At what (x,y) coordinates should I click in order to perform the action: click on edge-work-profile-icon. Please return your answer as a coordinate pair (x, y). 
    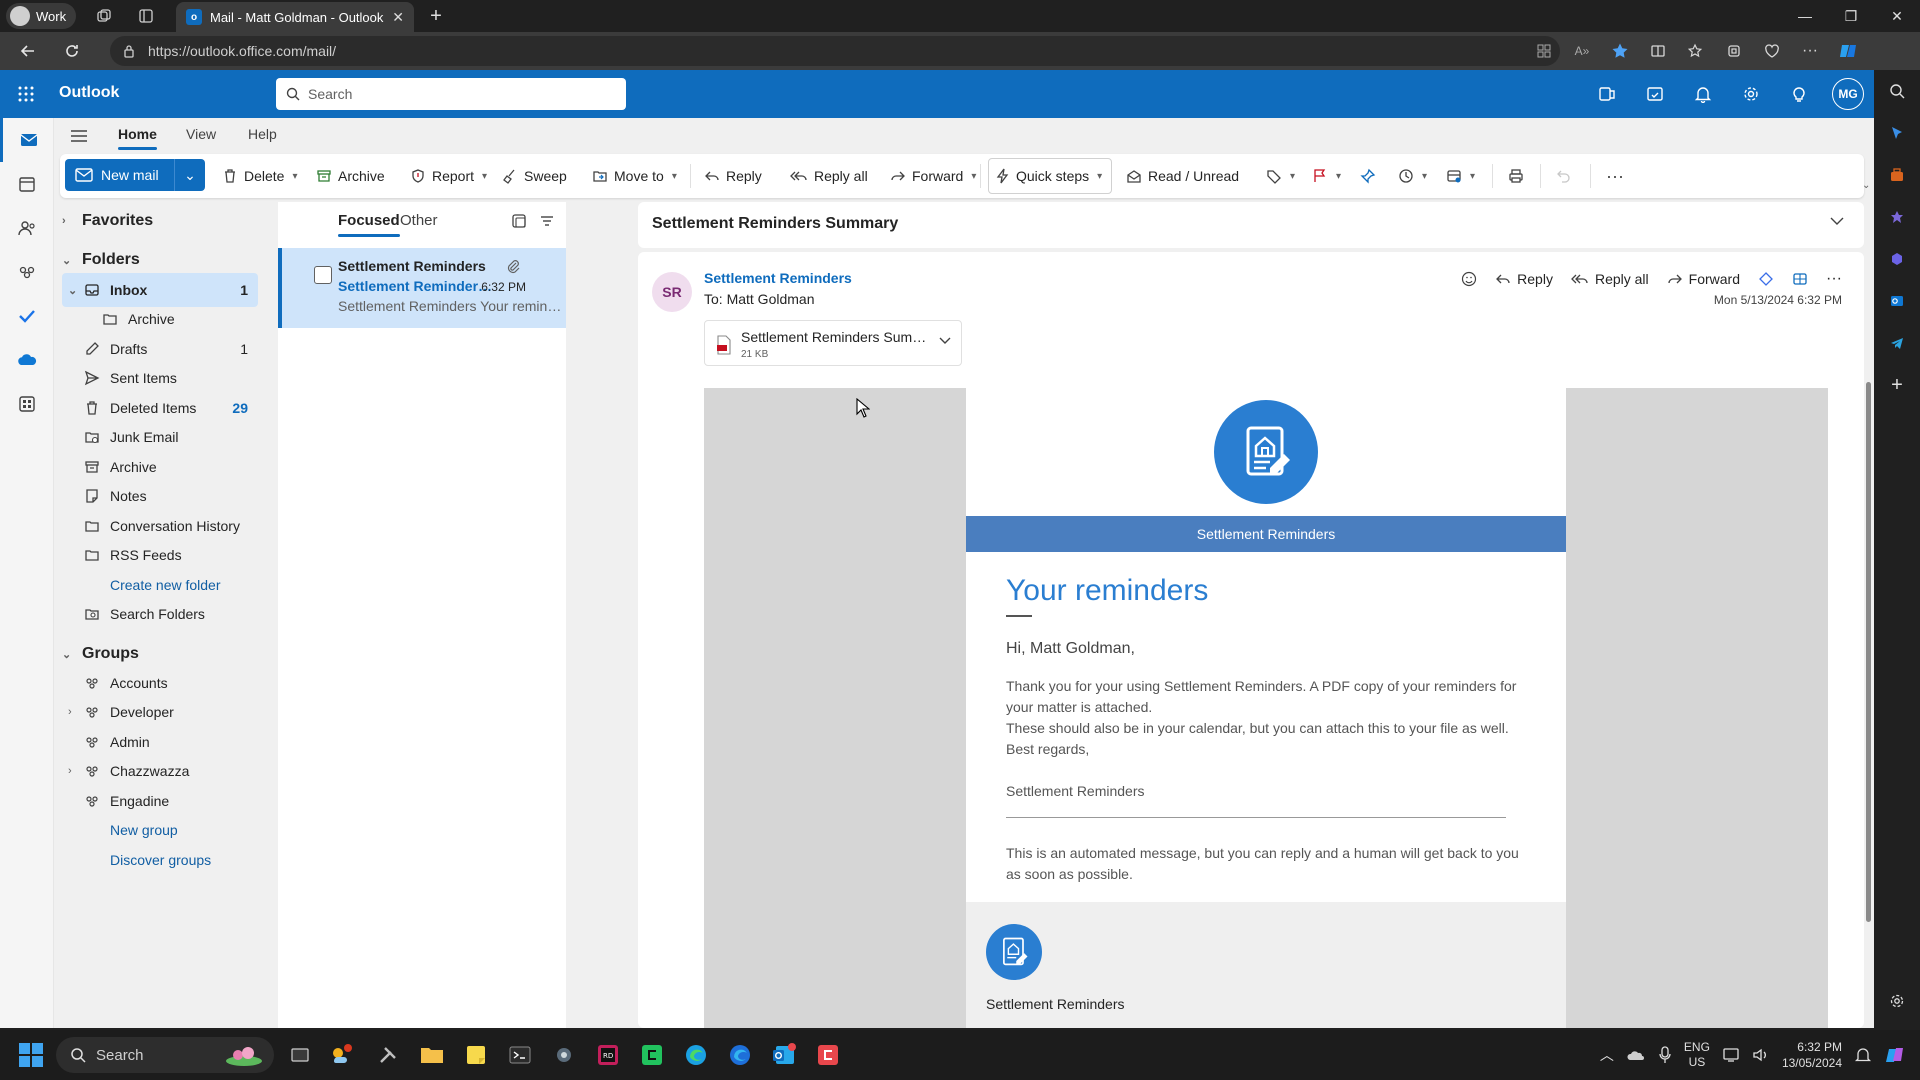
    Looking at the image, I should click on (740, 1055).